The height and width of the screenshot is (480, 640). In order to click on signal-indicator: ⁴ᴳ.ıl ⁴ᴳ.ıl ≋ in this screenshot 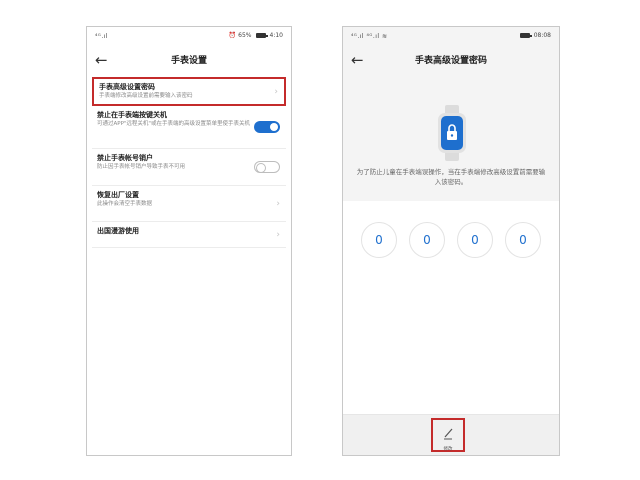, I will do `click(369, 36)`.